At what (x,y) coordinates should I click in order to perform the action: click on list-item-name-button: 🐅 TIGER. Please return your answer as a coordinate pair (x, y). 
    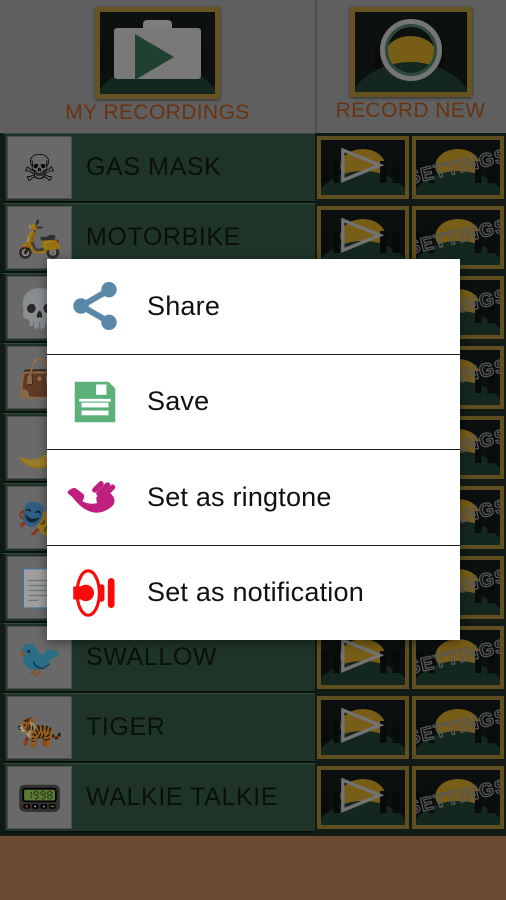
    Looking at the image, I should click on (157, 728).